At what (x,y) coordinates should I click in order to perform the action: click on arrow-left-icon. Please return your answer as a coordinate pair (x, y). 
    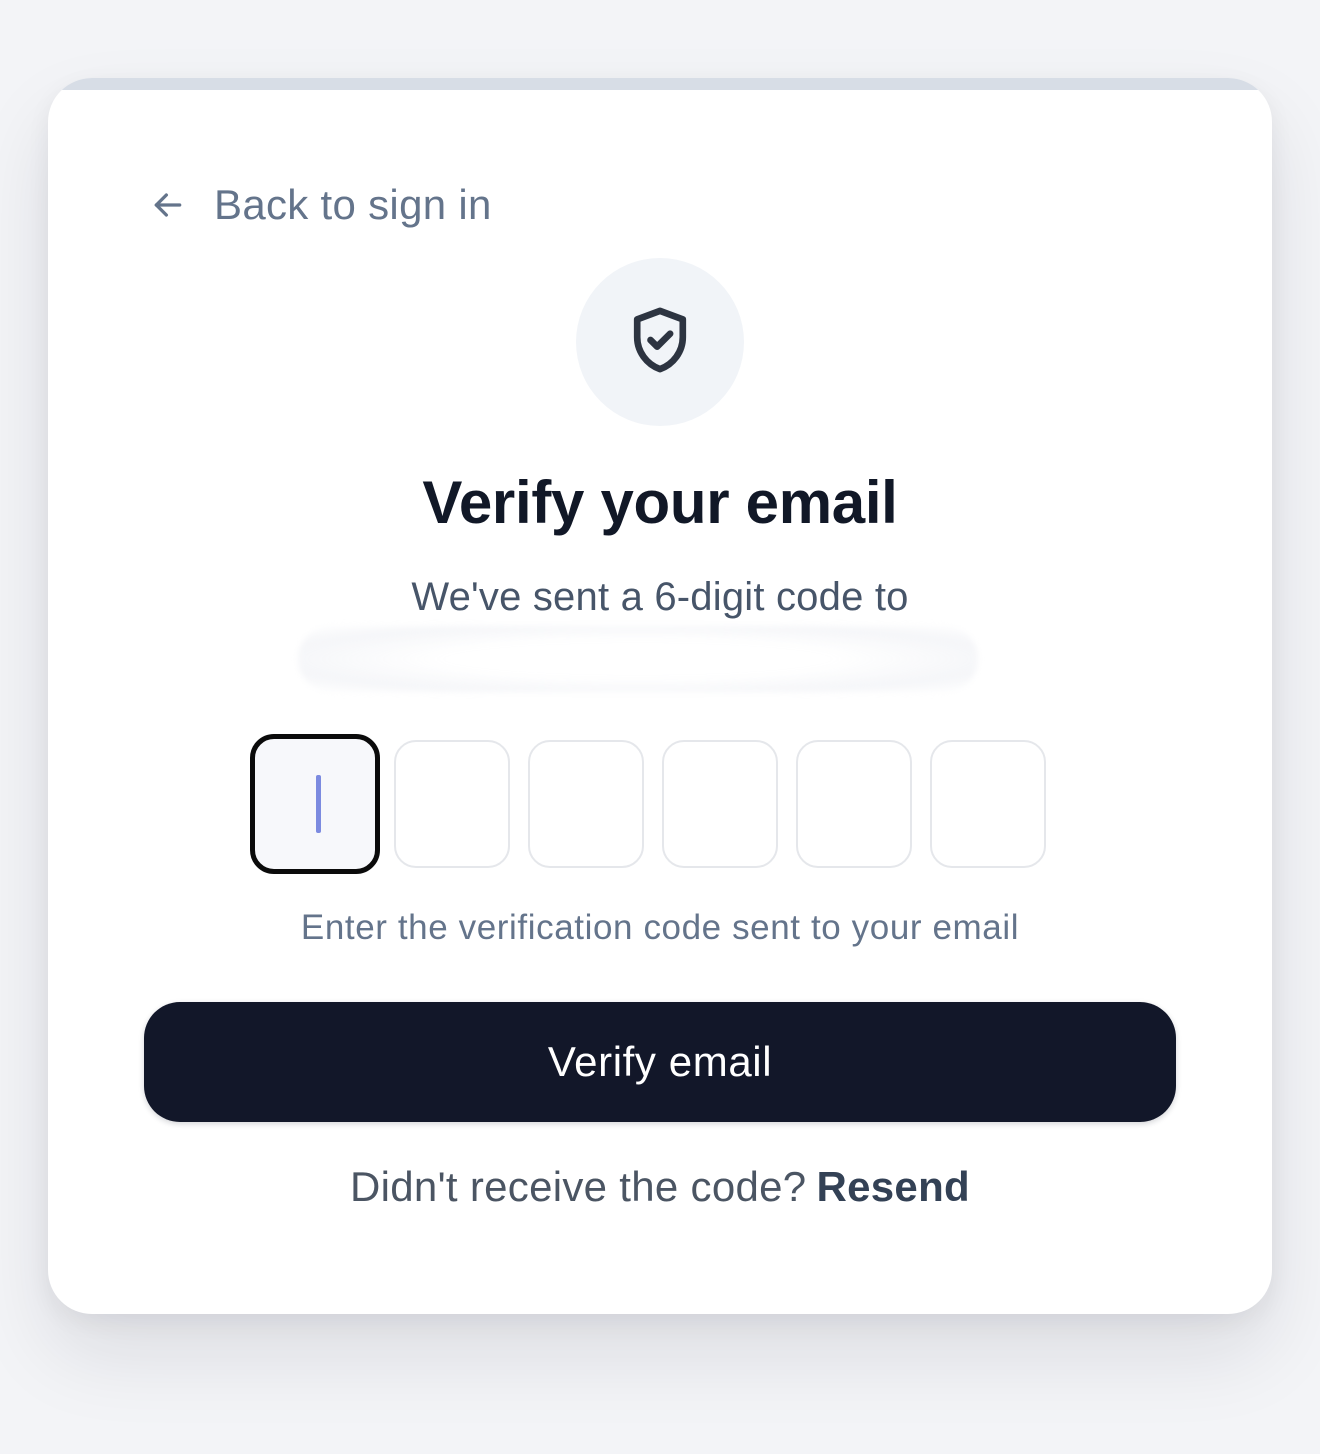
    Looking at the image, I should click on (168, 205).